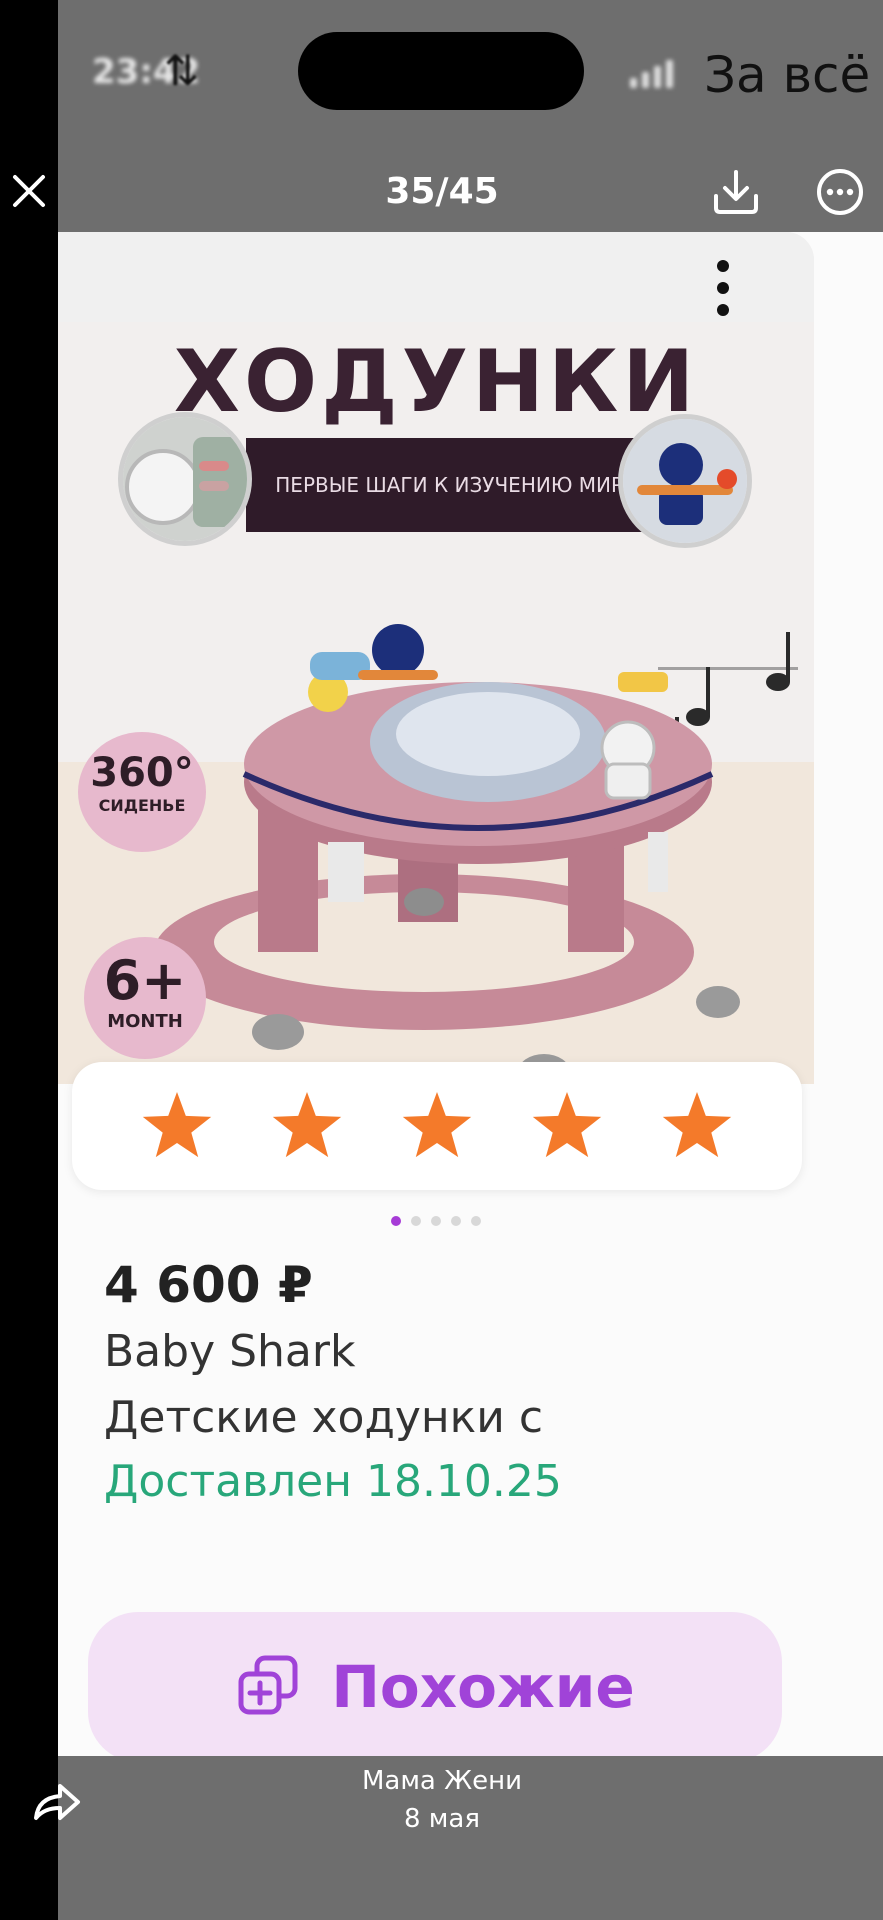 This screenshot has height=1920, width=883. Describe the element at coordinates (723, 294) in the screenshot. I see `kebab-menu-icon` at that location.